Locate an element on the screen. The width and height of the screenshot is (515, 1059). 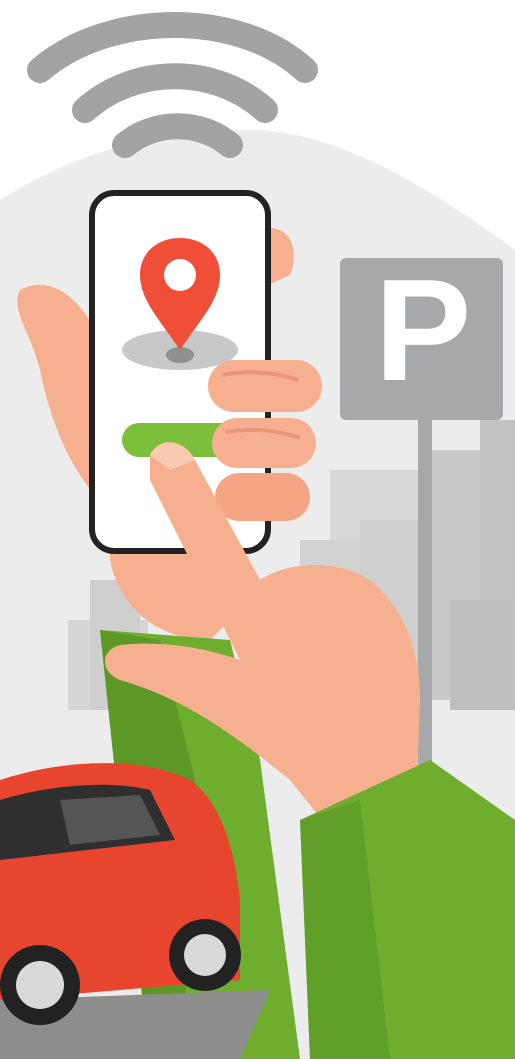
holding-fingers is located at coordinates (265, 440).